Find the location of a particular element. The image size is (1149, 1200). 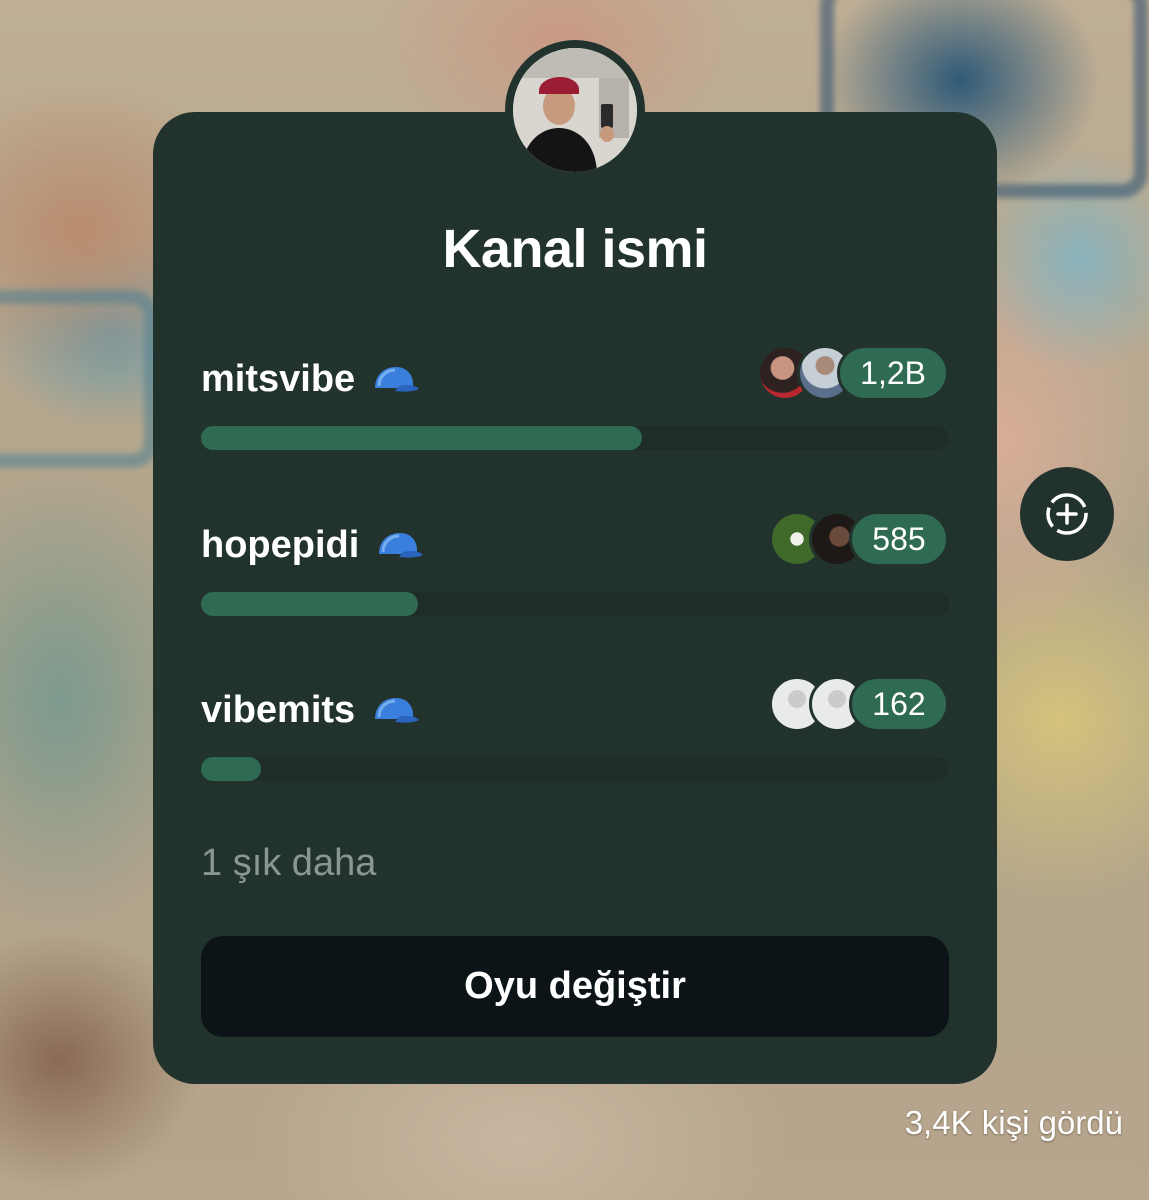

add-sticker-button is located at coordinates (1067, 514).